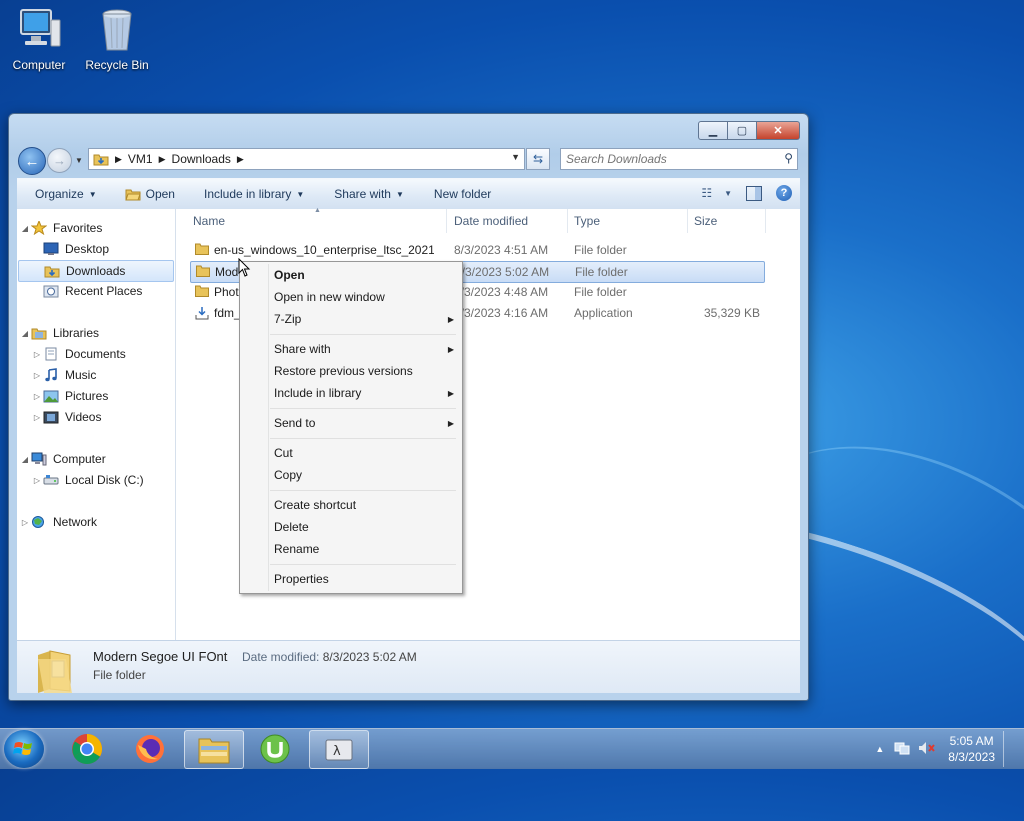 The height and width of the screenshot is (821, 1024). I want to click on open-label: Open, so click(160, 194).